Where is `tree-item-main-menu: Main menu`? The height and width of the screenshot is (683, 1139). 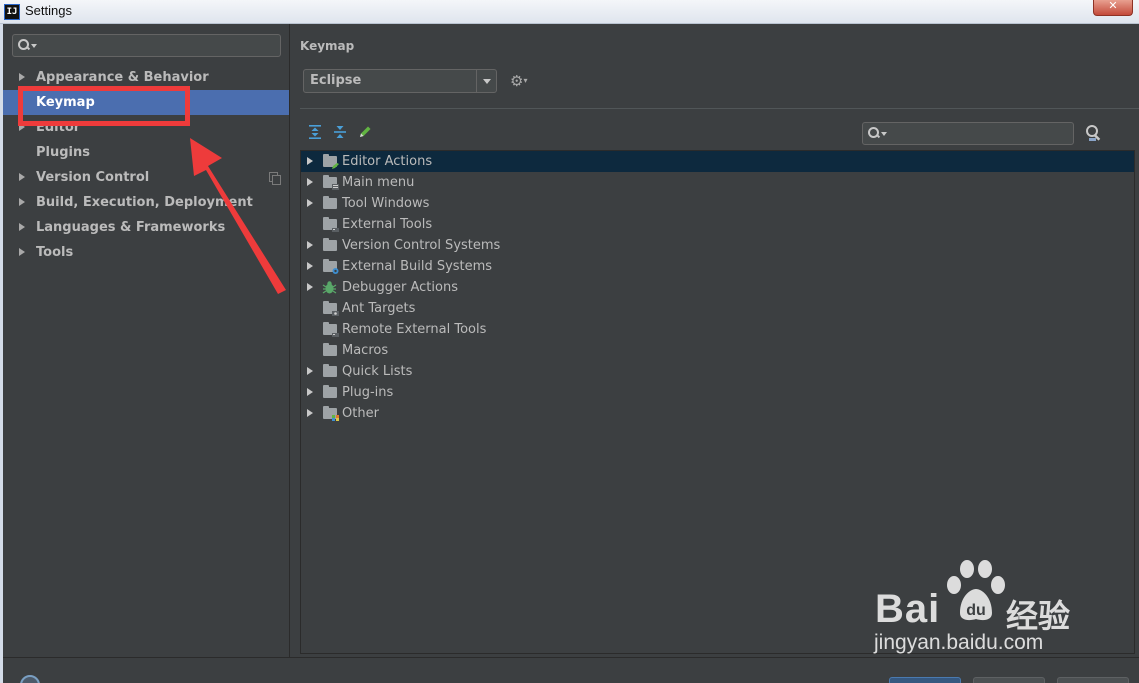 tree-item-main-menu: Main menu is located at coordinates (717, 182).